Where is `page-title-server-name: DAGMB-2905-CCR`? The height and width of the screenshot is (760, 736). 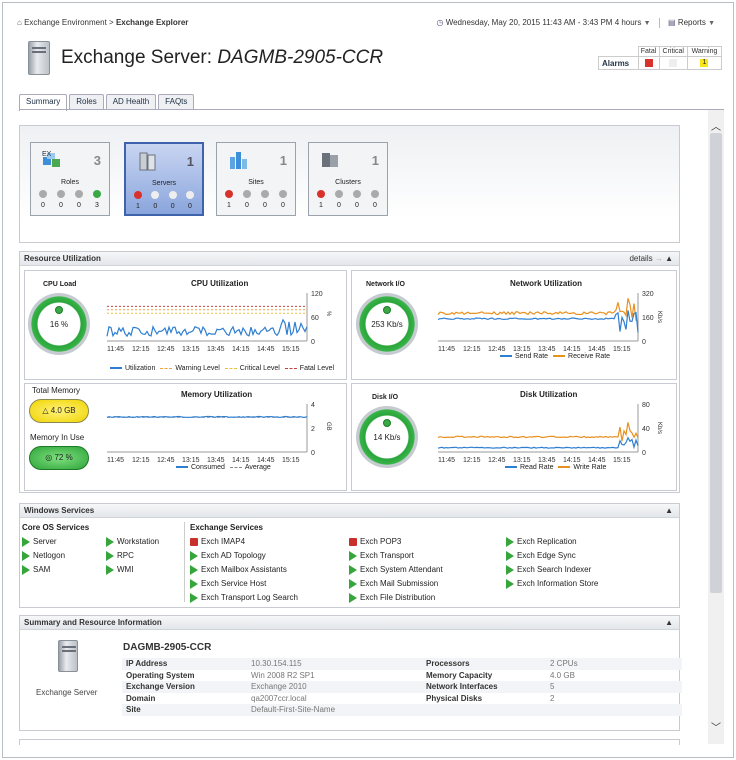
page-title-server-name: DAGMB-2905-CCR is located at coordinates (300, 57).